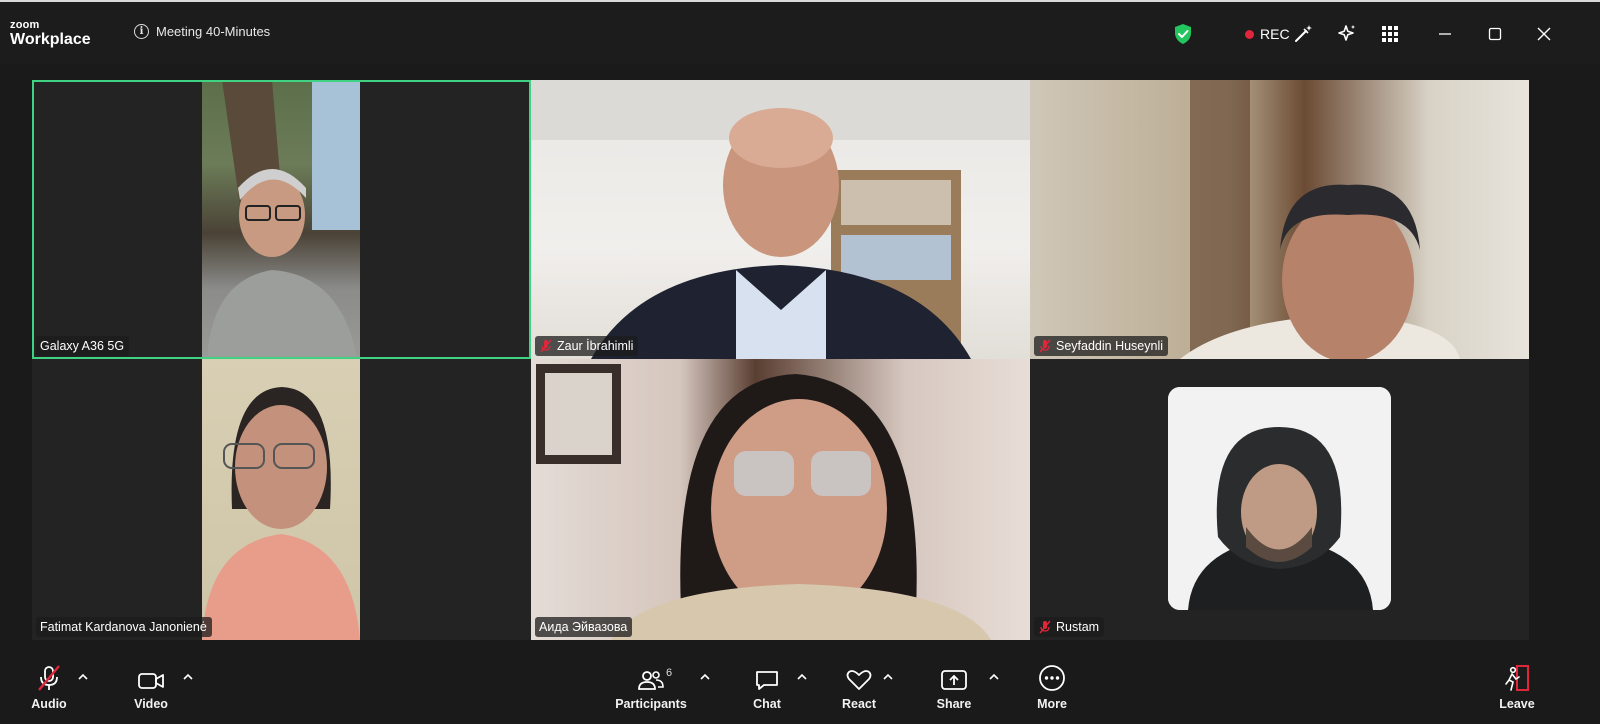 The height and width of the screenshot is (724, 1600). I want to click on react-button: React, so click(859, 691).